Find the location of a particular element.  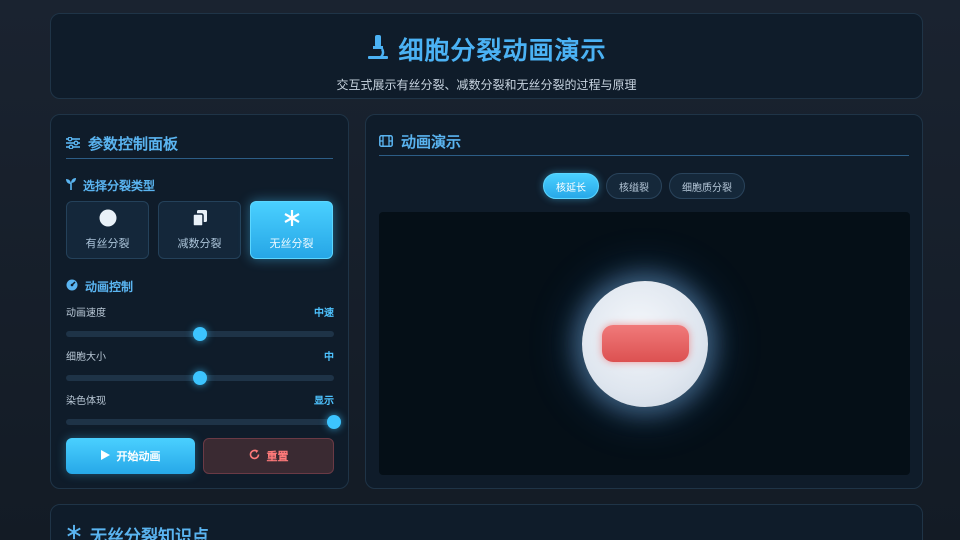

control-panel-title: 参数控制面板 is located at coordinates (122, 143).